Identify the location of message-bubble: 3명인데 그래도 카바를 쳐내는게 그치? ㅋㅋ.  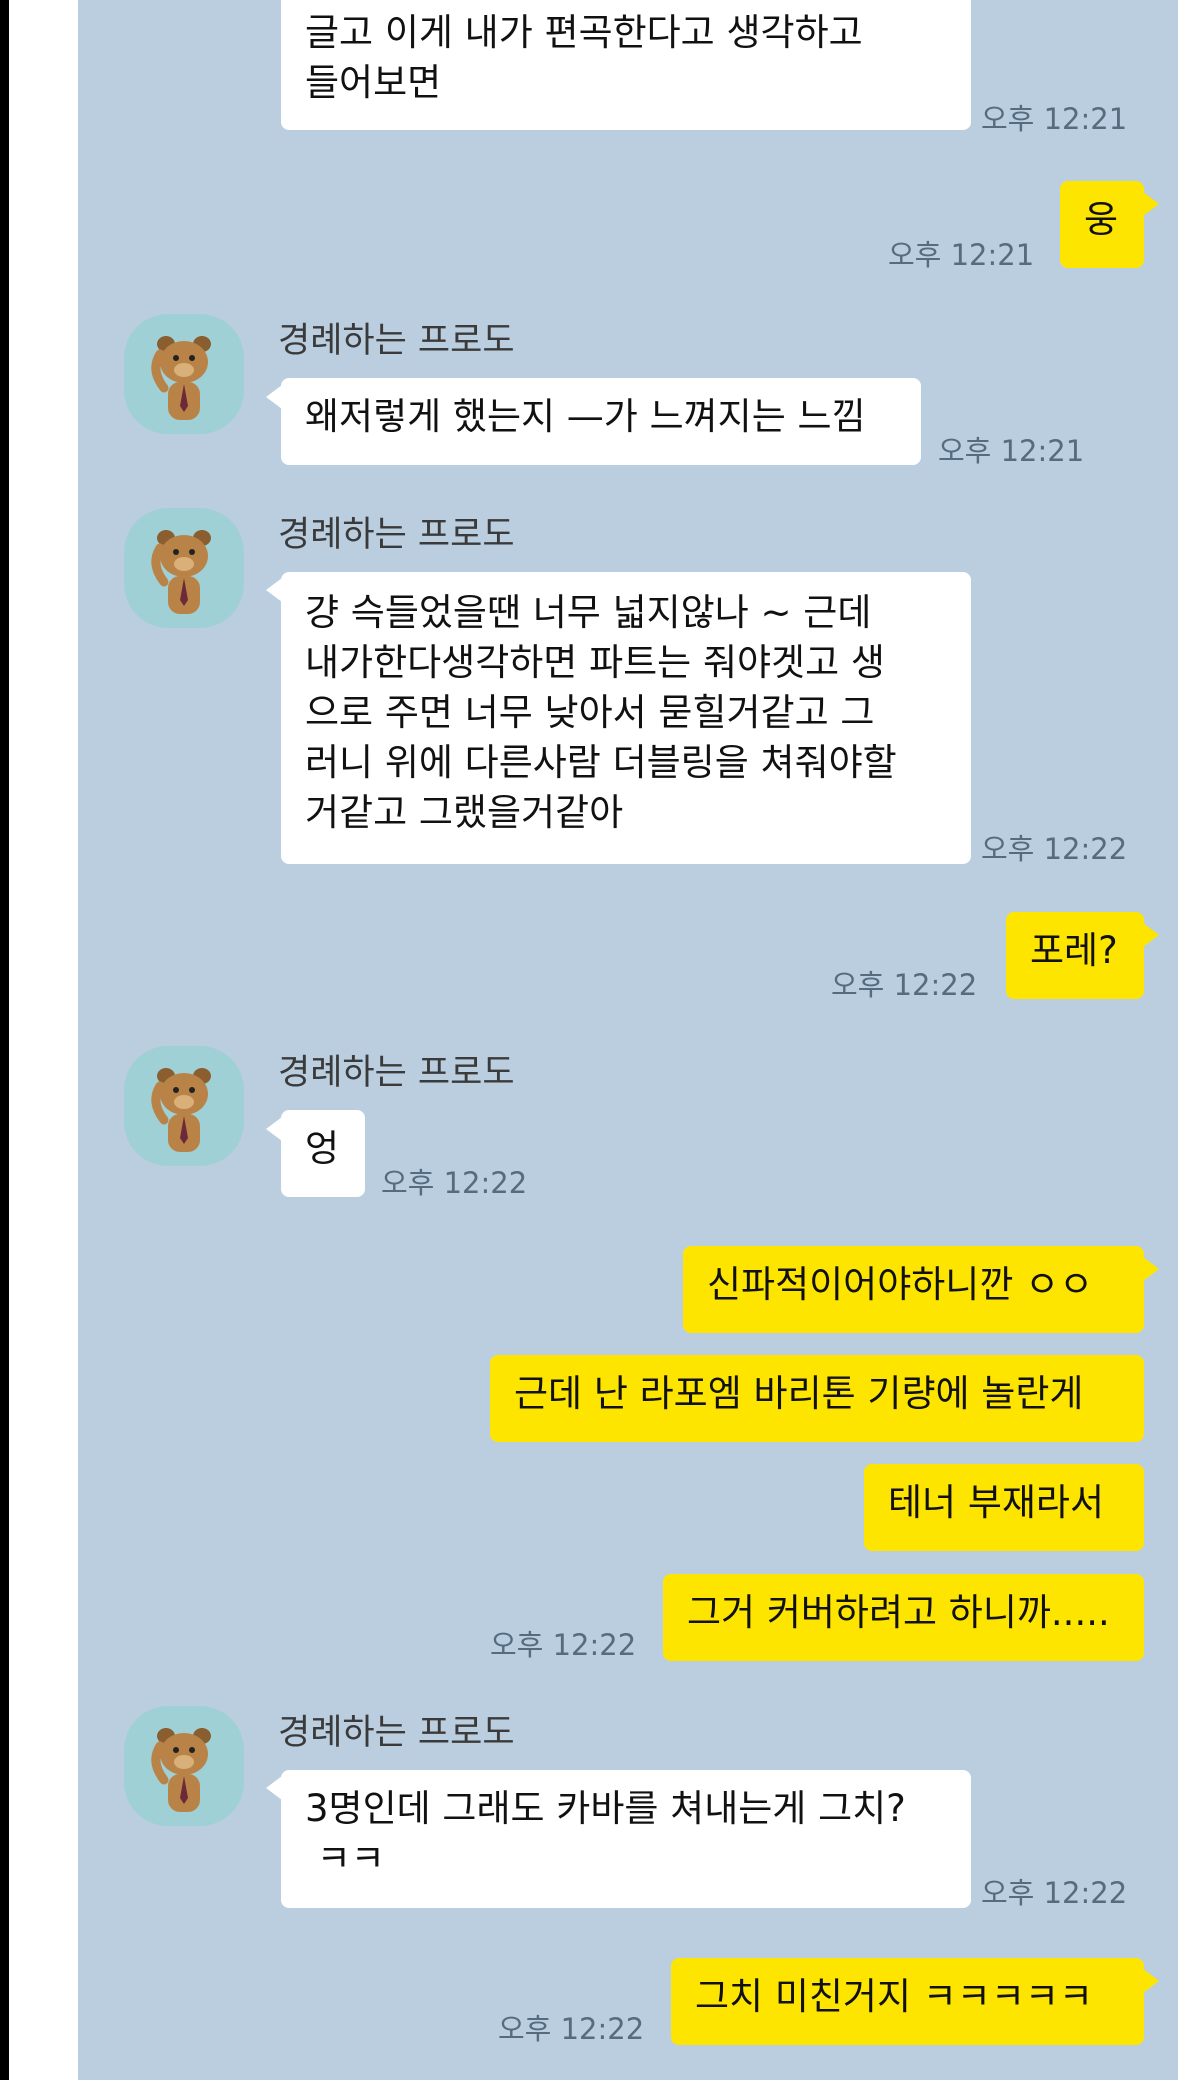
(626, 1839).